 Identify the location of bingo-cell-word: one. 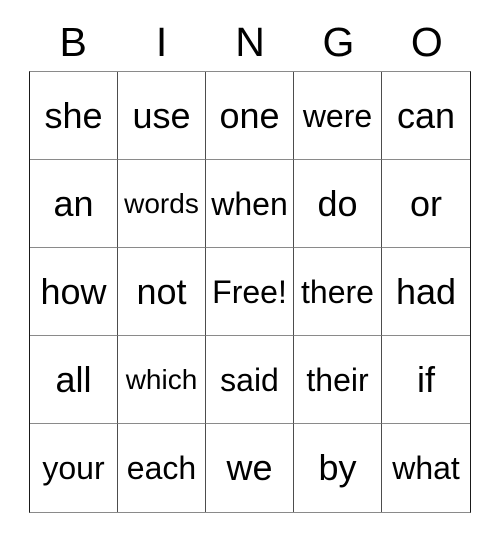
(249, 115).